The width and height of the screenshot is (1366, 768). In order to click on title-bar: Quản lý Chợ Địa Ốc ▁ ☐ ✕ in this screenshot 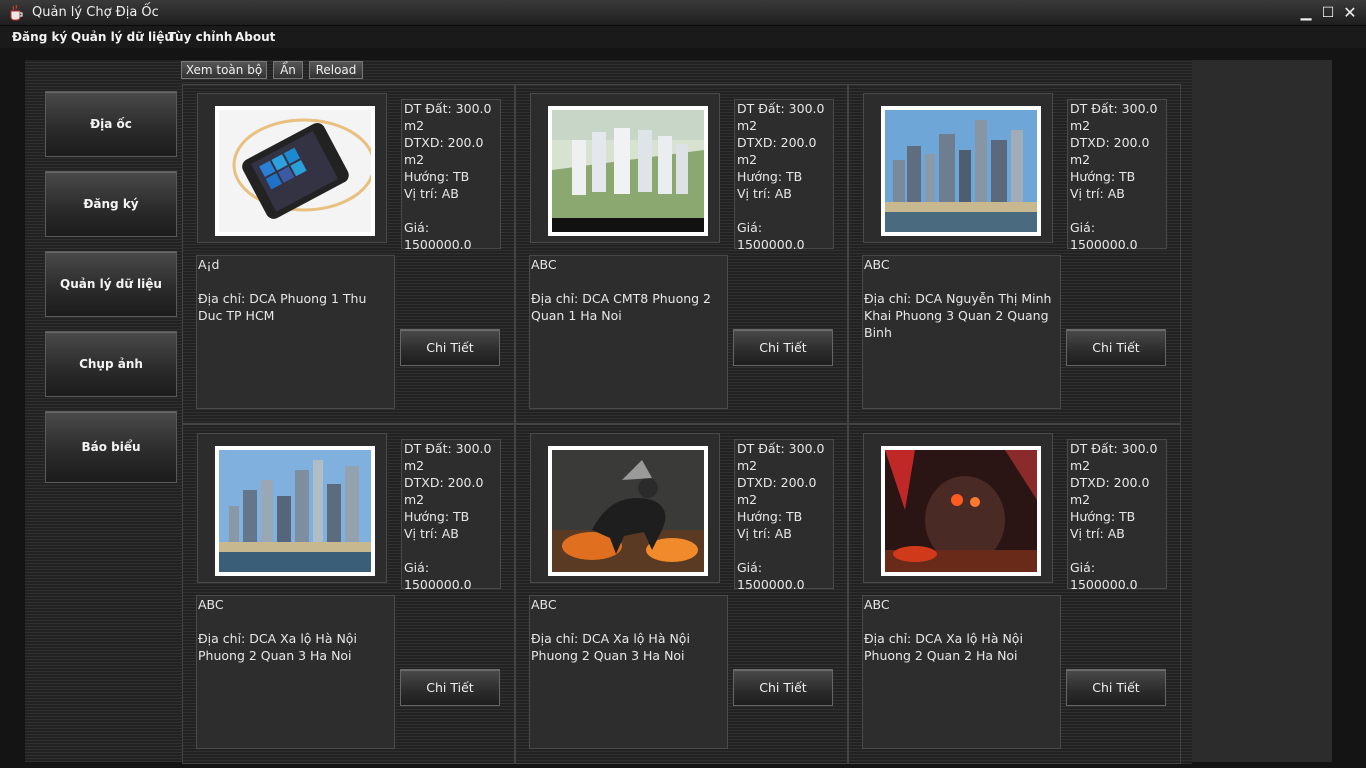, I will do `click(683, 13)`.